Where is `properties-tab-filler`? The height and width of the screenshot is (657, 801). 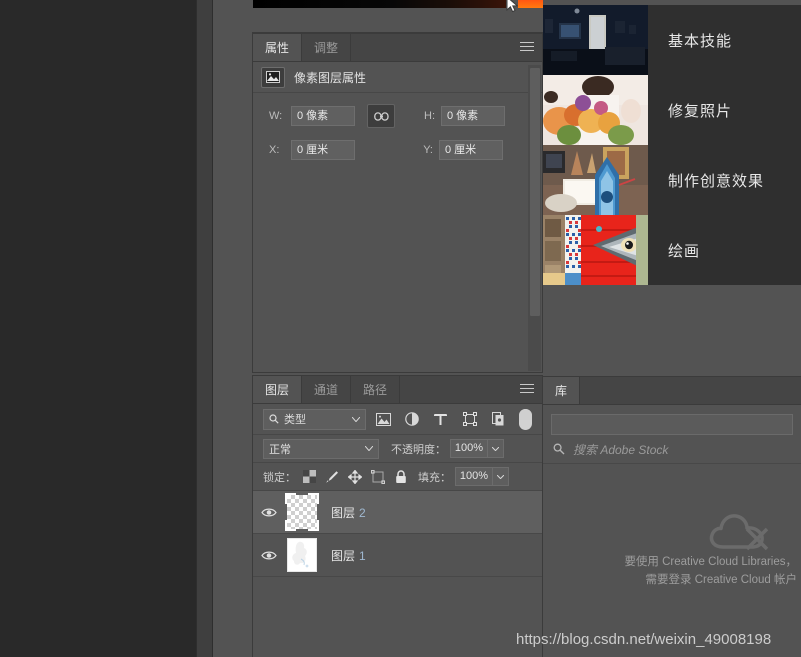 properties-tab-filler is located at coordinates (446, 47).